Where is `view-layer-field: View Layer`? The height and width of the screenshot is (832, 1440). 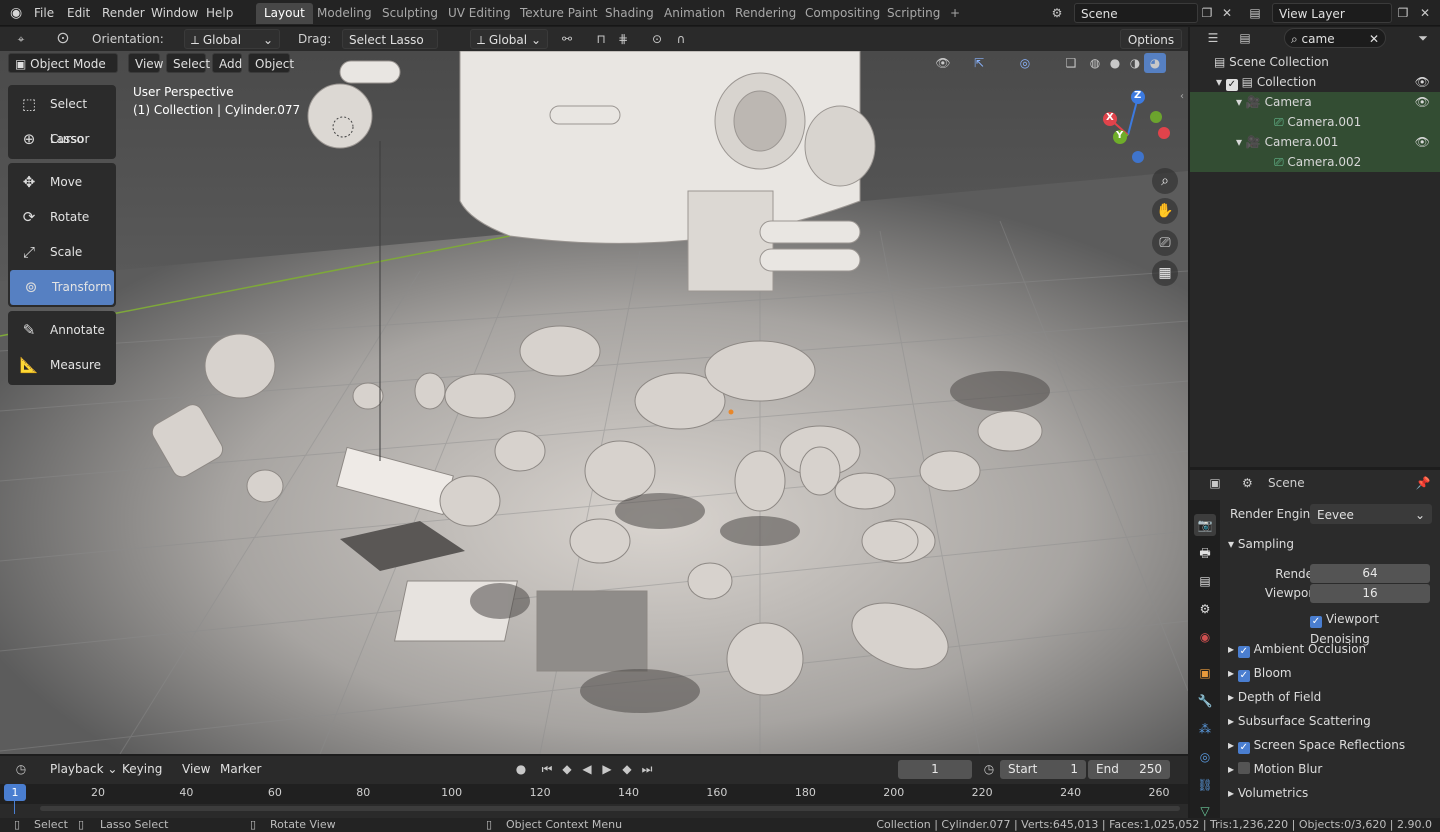
view-layer-field: View Layer is located at coordinates (1332, 13).